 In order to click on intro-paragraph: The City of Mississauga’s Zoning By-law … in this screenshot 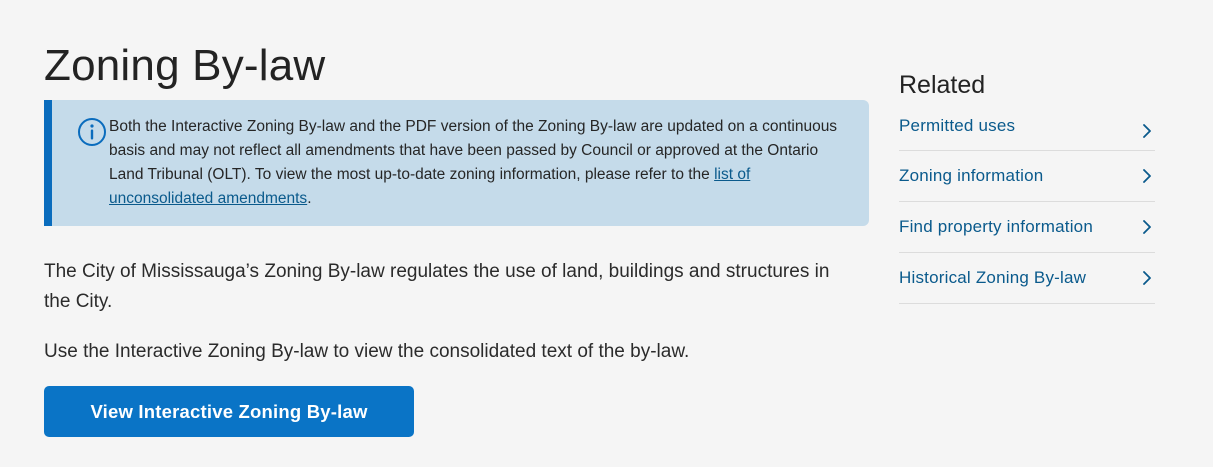, I will do `click(437, 286)`.